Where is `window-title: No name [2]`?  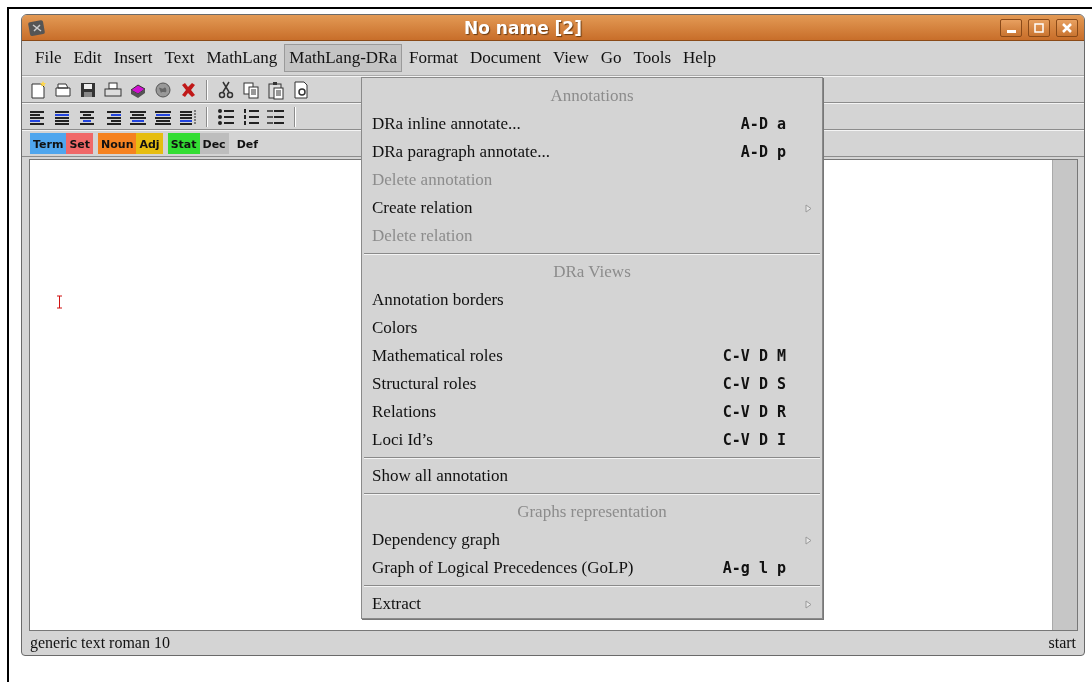
window-title: No name [2] is located at coordinates (523, 27).